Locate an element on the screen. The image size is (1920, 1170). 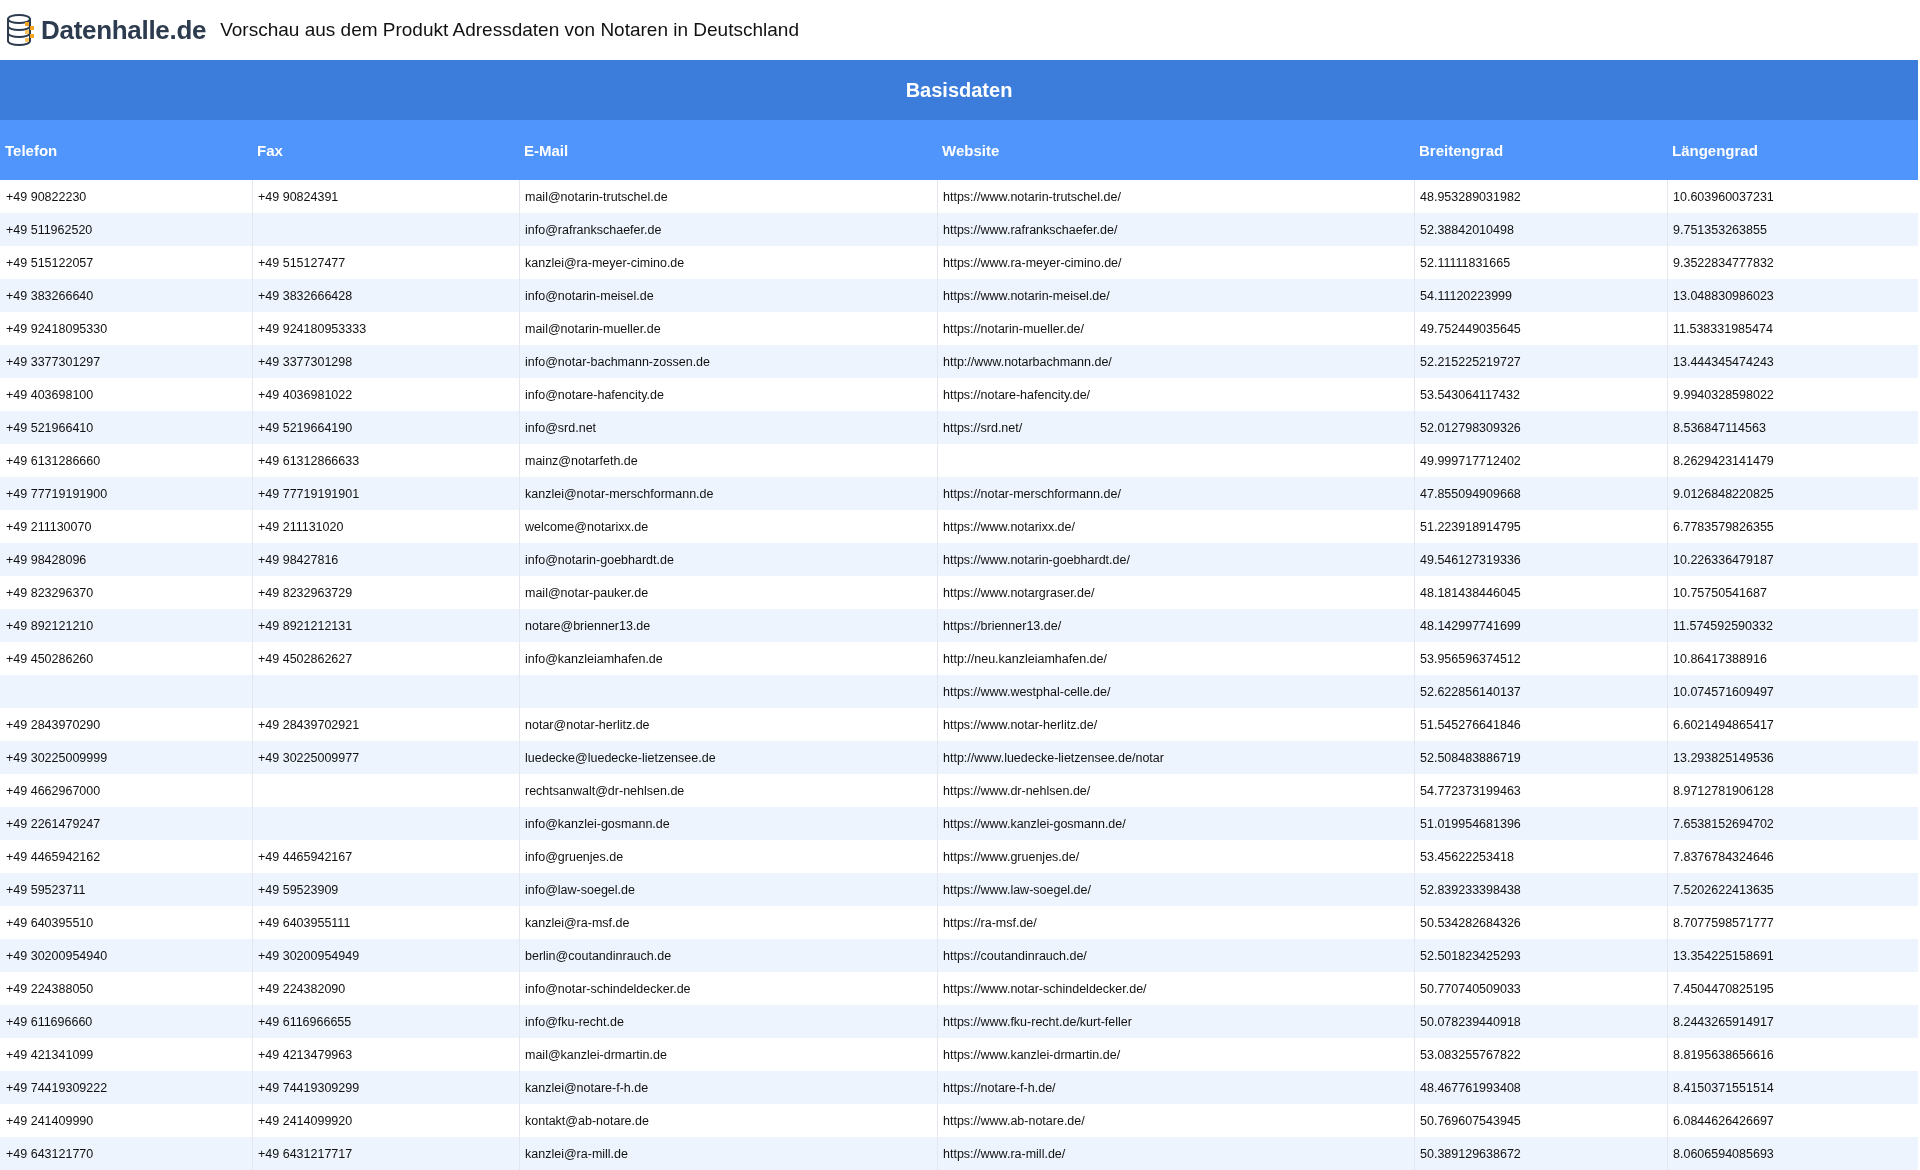
table-cell-text: +49 403698100 is located at coordinates (50, 395).